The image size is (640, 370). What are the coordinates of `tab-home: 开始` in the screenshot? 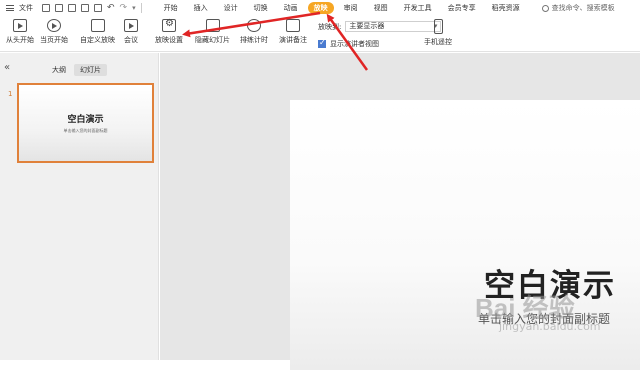 It's located at (171, 8).